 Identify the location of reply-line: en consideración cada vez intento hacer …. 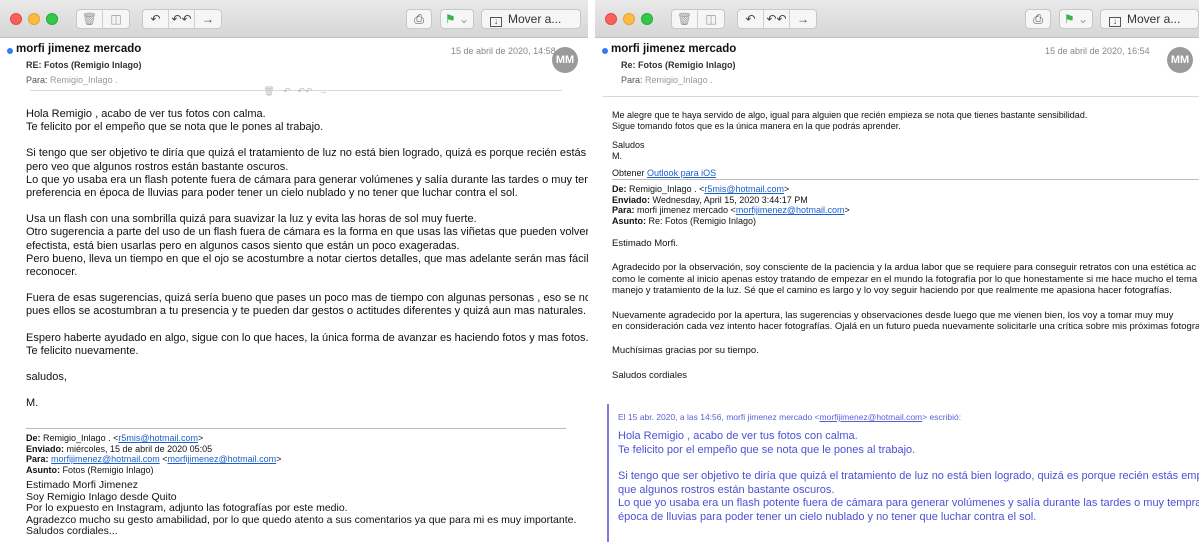
(905, 327).